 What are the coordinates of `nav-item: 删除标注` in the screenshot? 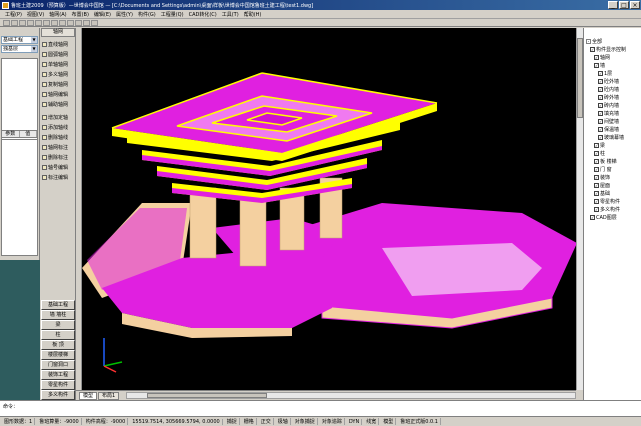 It's located at (58, 157).